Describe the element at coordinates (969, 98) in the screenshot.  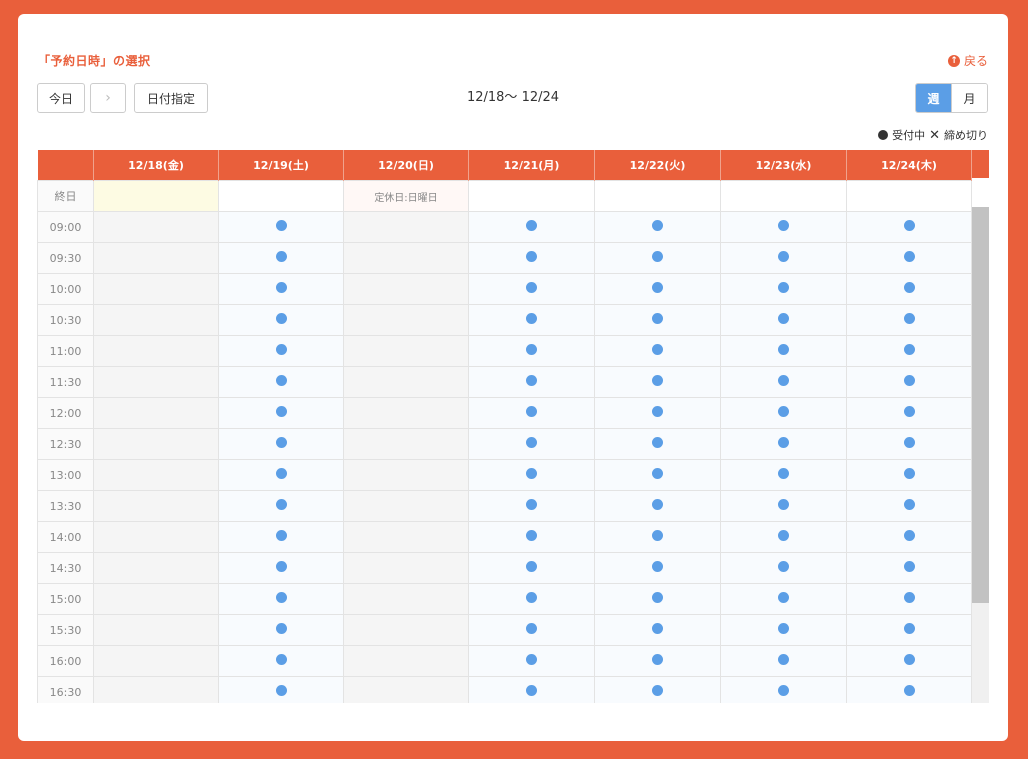
I see `month-view-button: 月` at that location.